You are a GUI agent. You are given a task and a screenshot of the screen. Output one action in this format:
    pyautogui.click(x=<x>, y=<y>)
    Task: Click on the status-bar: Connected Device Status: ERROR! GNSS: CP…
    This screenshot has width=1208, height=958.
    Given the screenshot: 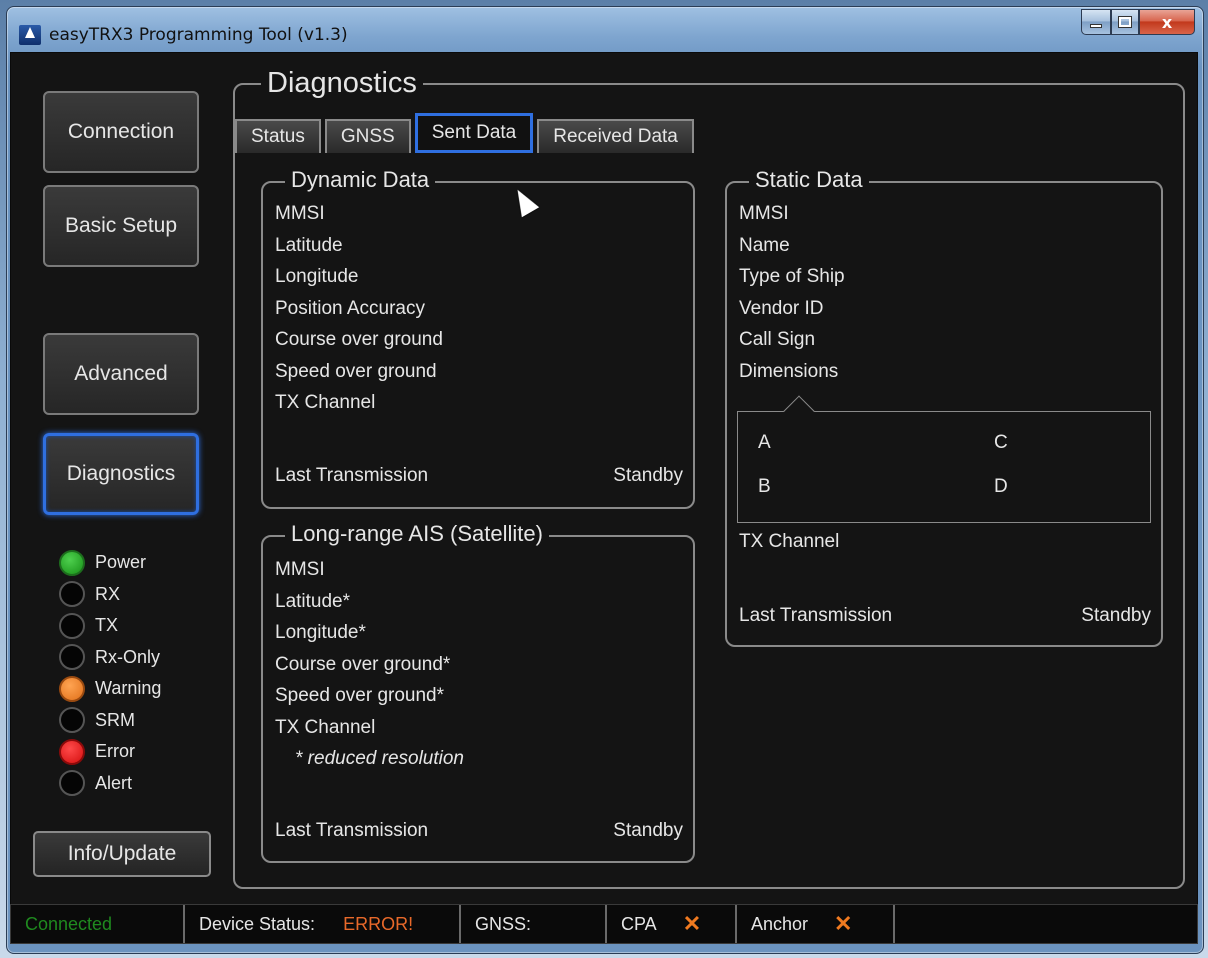 What is the action you would take?
    pyautogui.click(x=604, y=924)
    